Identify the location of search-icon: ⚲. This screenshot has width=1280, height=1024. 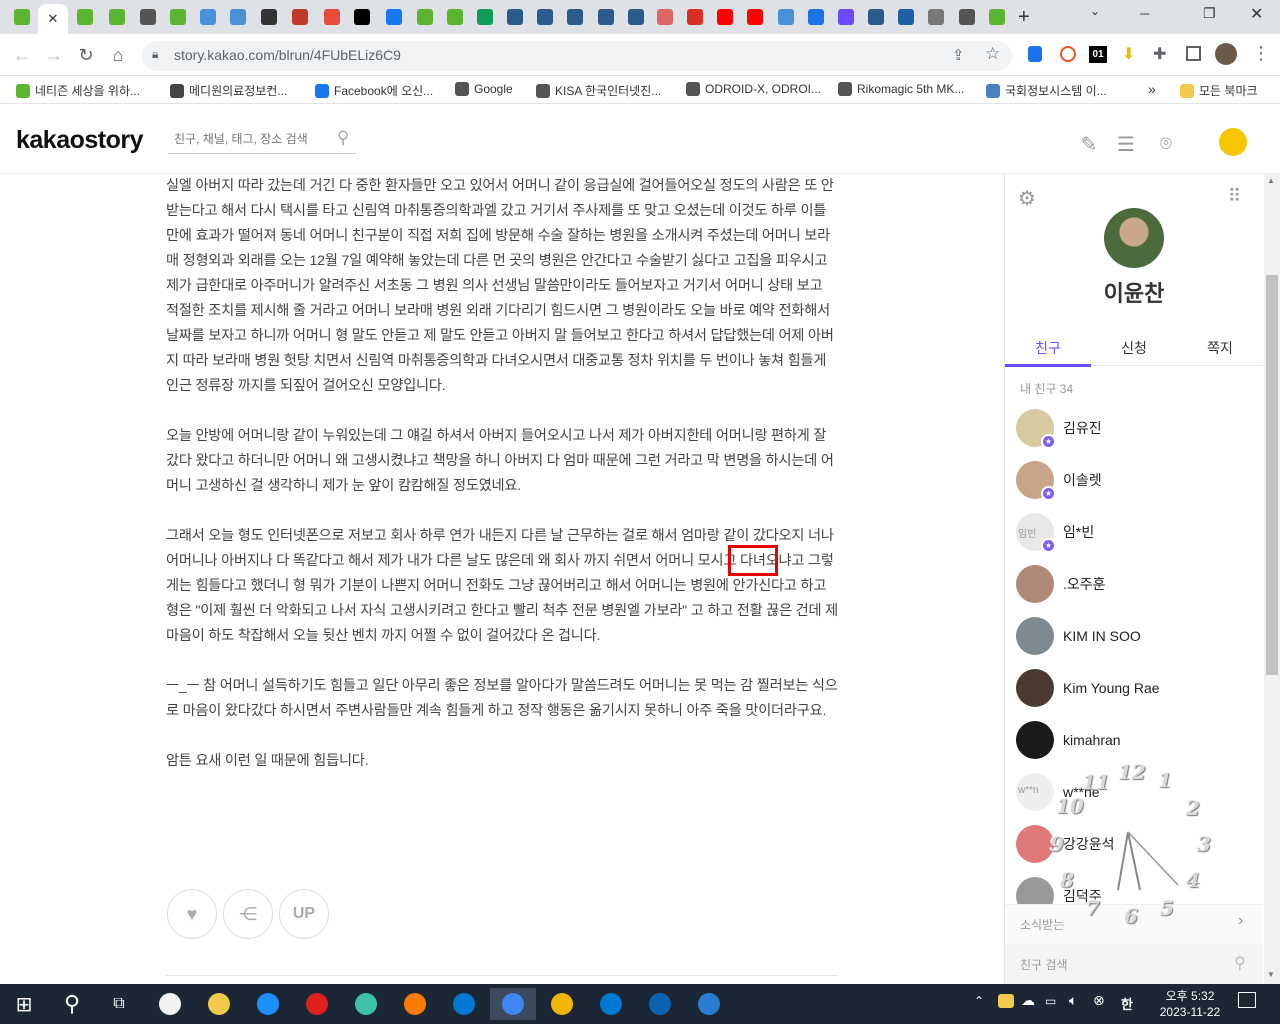
(343, 138).